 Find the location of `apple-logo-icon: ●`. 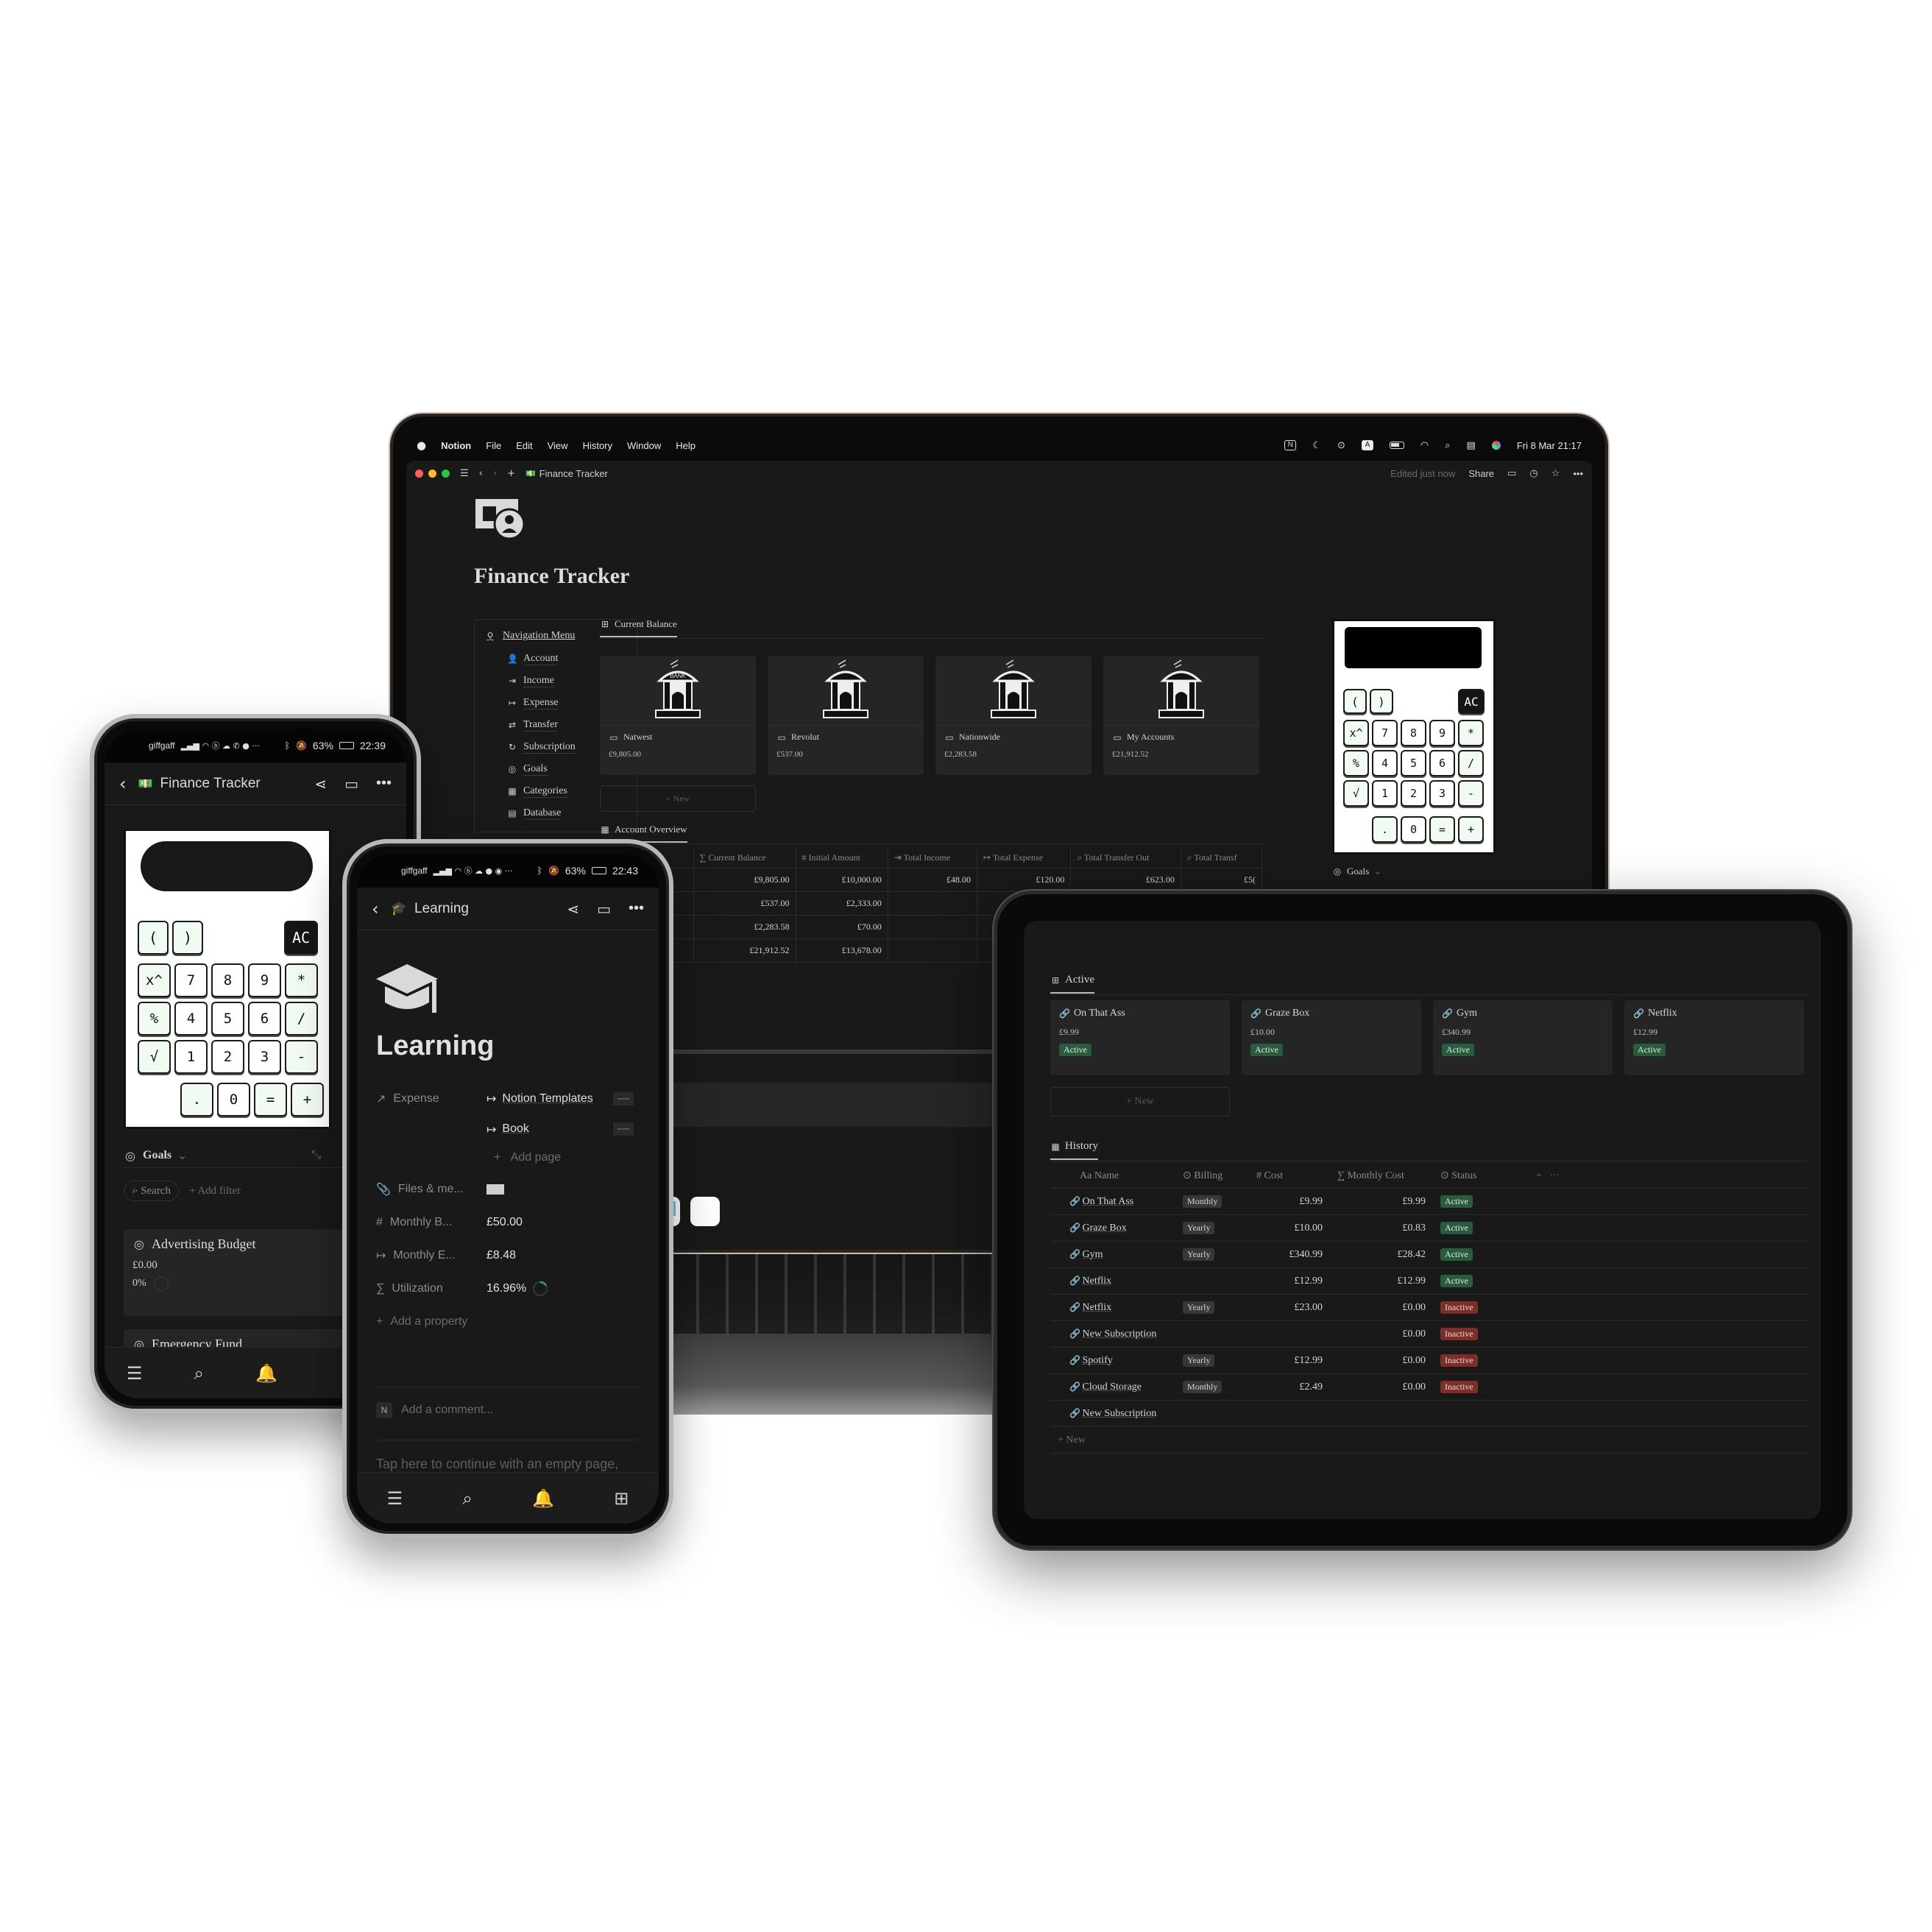

apple-logo-icon: ● is located at coordinates (421, 445).